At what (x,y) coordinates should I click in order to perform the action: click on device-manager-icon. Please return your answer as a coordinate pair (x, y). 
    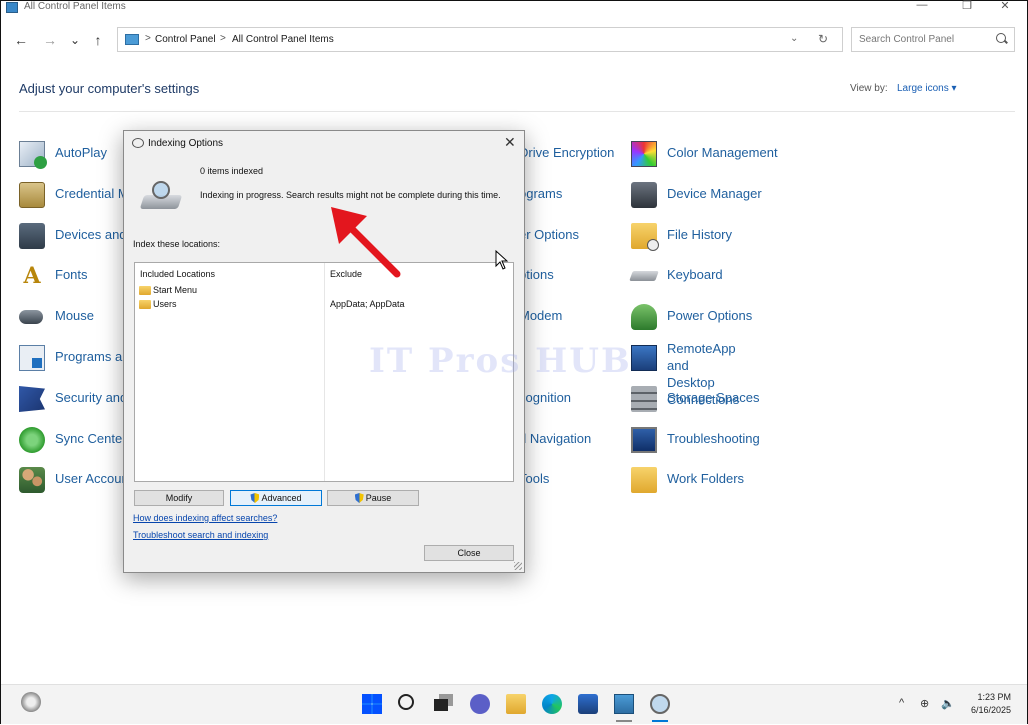
    Looking at the image, I should click on (644, 195).